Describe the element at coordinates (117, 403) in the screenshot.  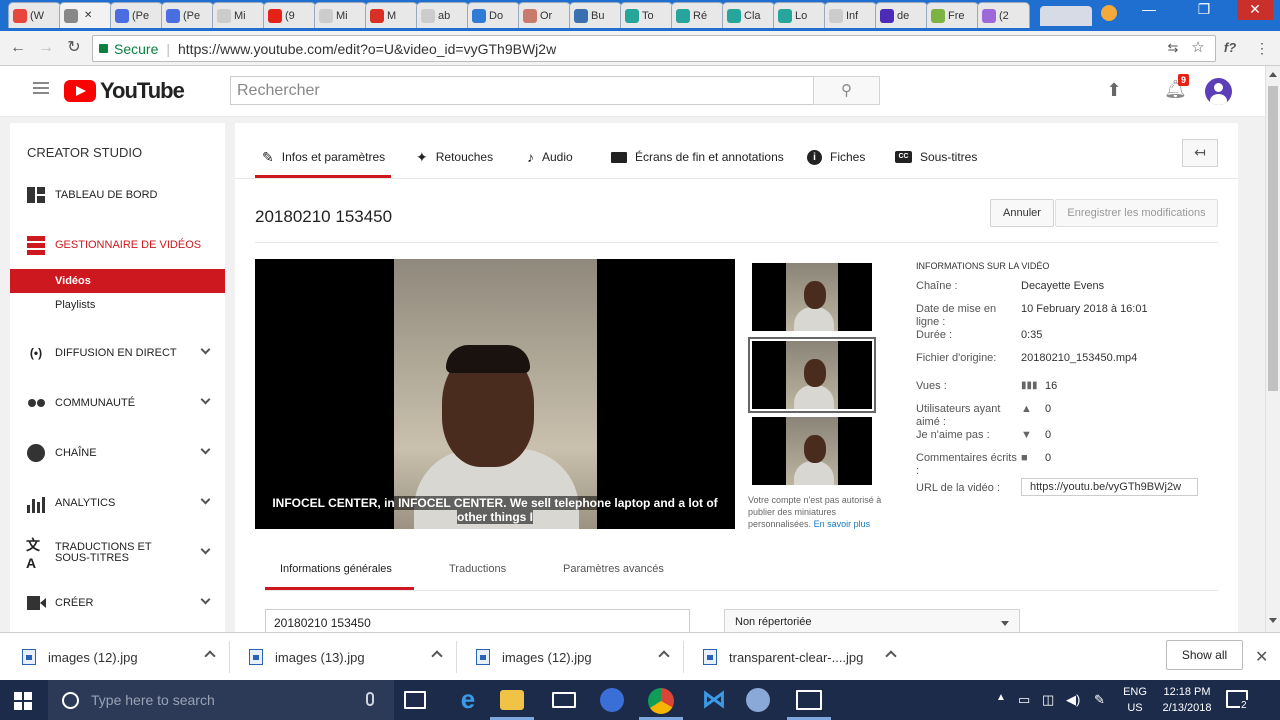
I see `sidebar-item-community: COMMUNAUTÉ` at that location.